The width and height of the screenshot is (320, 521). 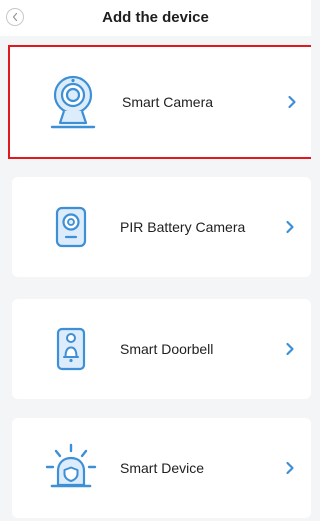 I want to click on smart-camera-icon, so click(x=73, y=102).